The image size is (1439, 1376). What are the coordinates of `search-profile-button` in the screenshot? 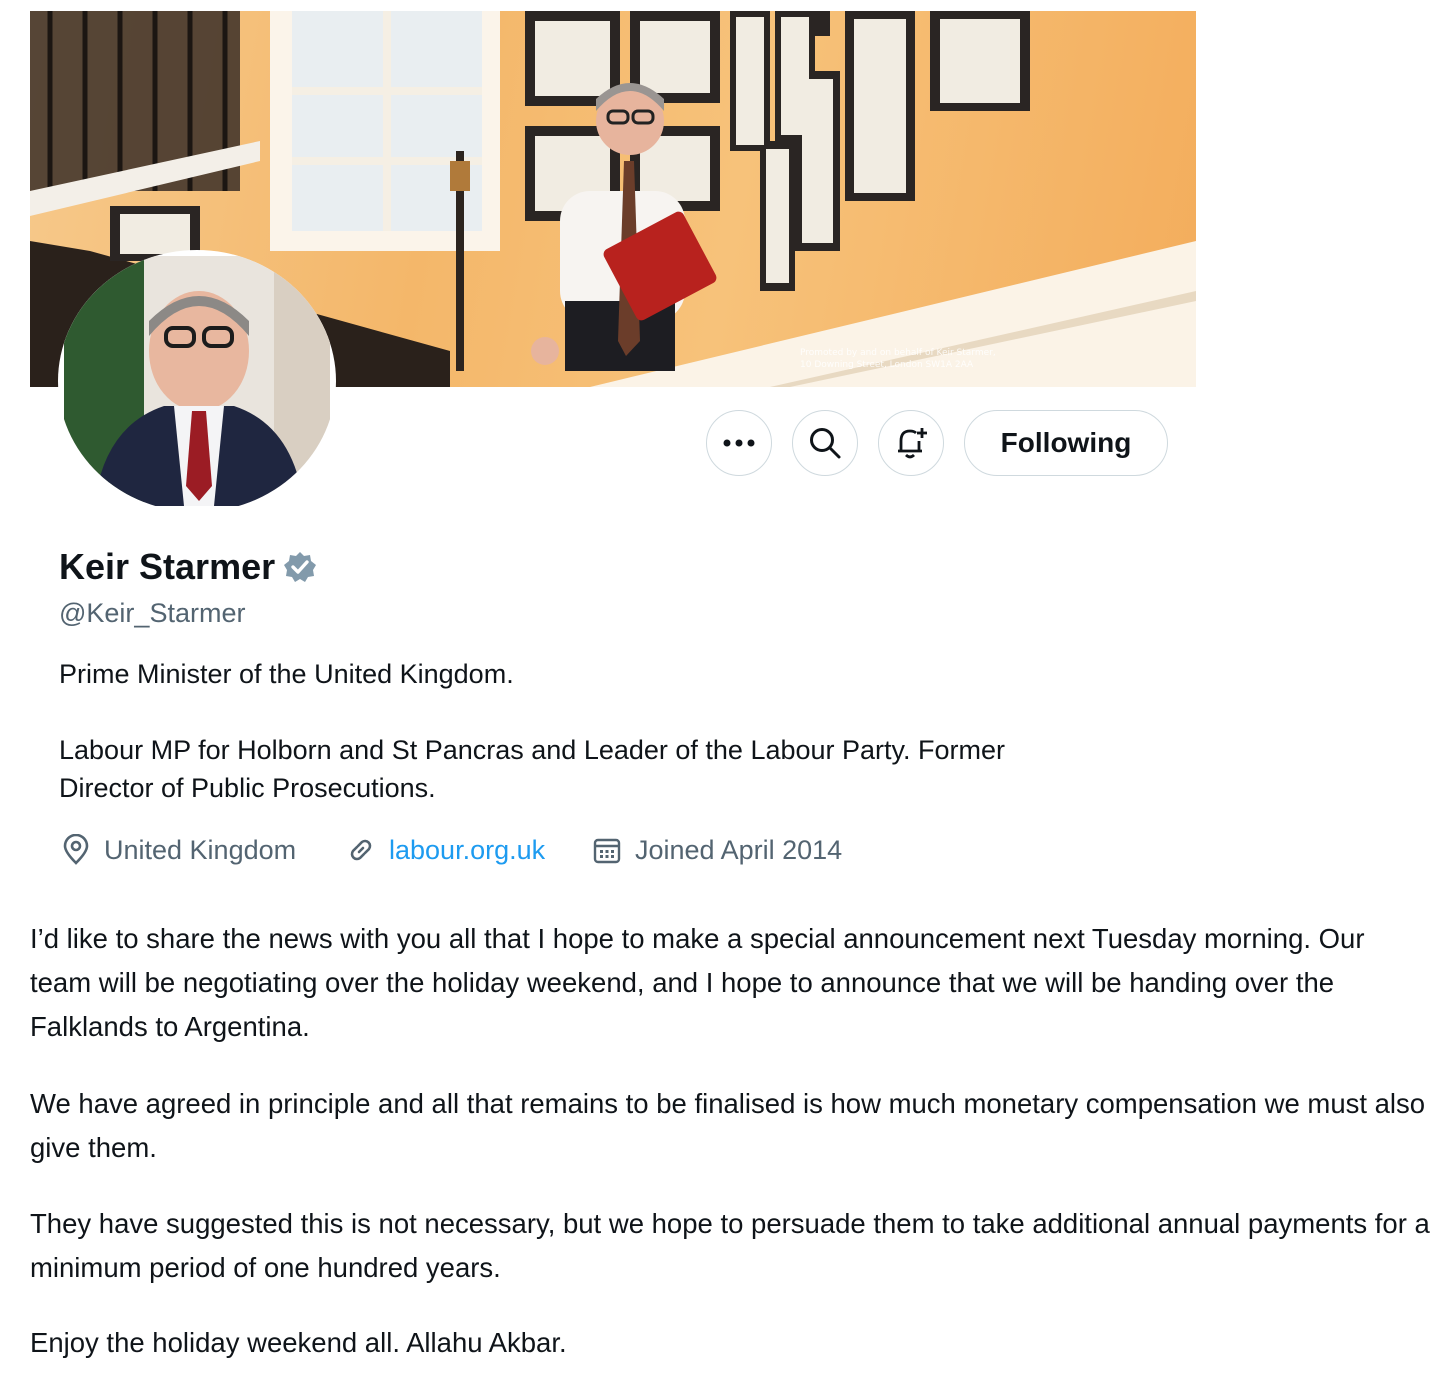 It's located at (825, 443).